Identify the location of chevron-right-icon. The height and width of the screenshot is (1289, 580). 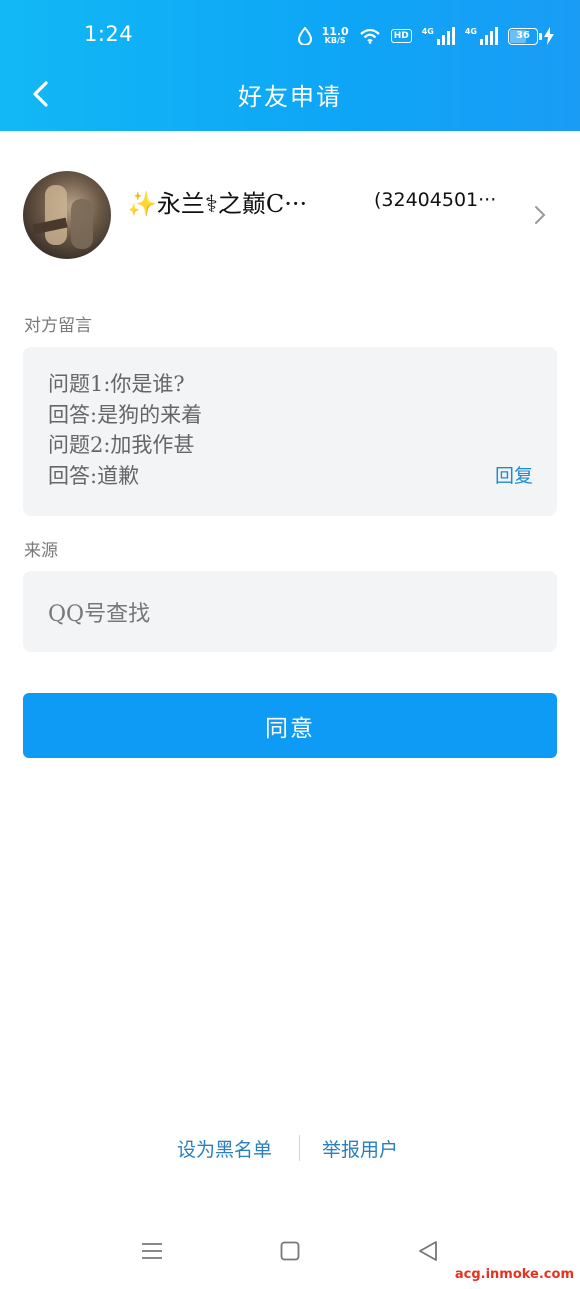
(540, 215).